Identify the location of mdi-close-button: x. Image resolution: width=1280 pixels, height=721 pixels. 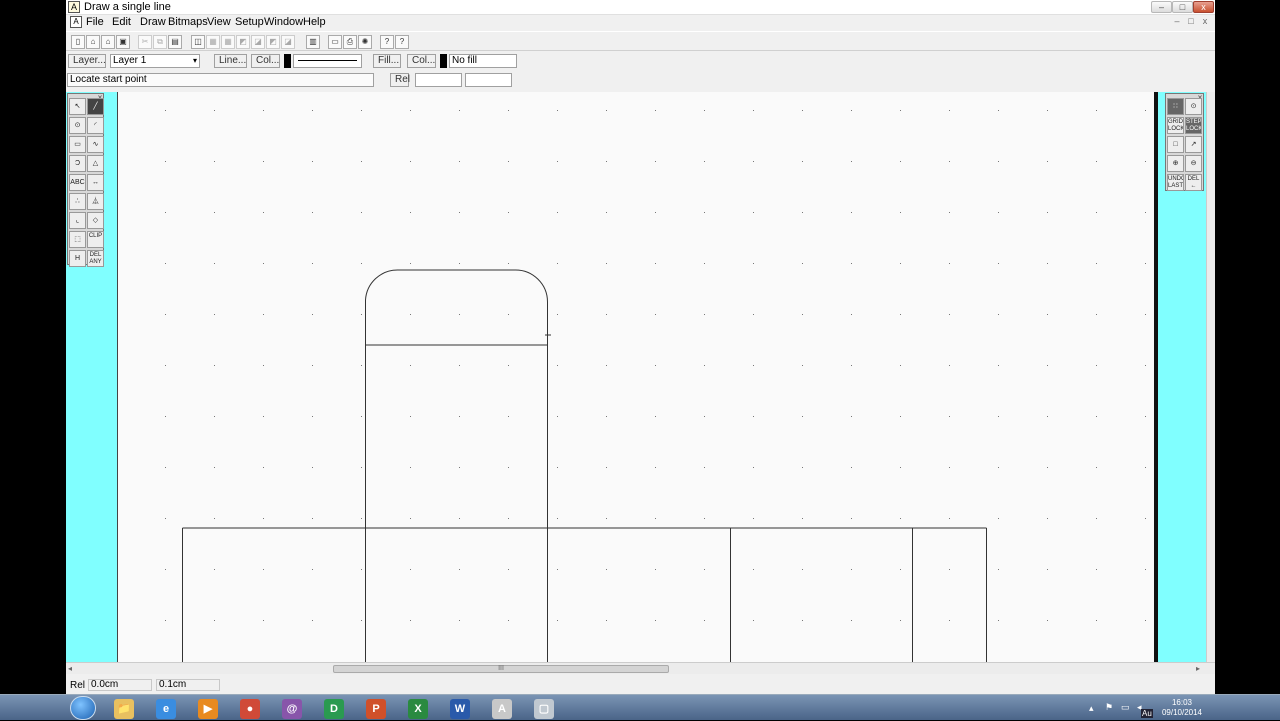
(1205, 22).